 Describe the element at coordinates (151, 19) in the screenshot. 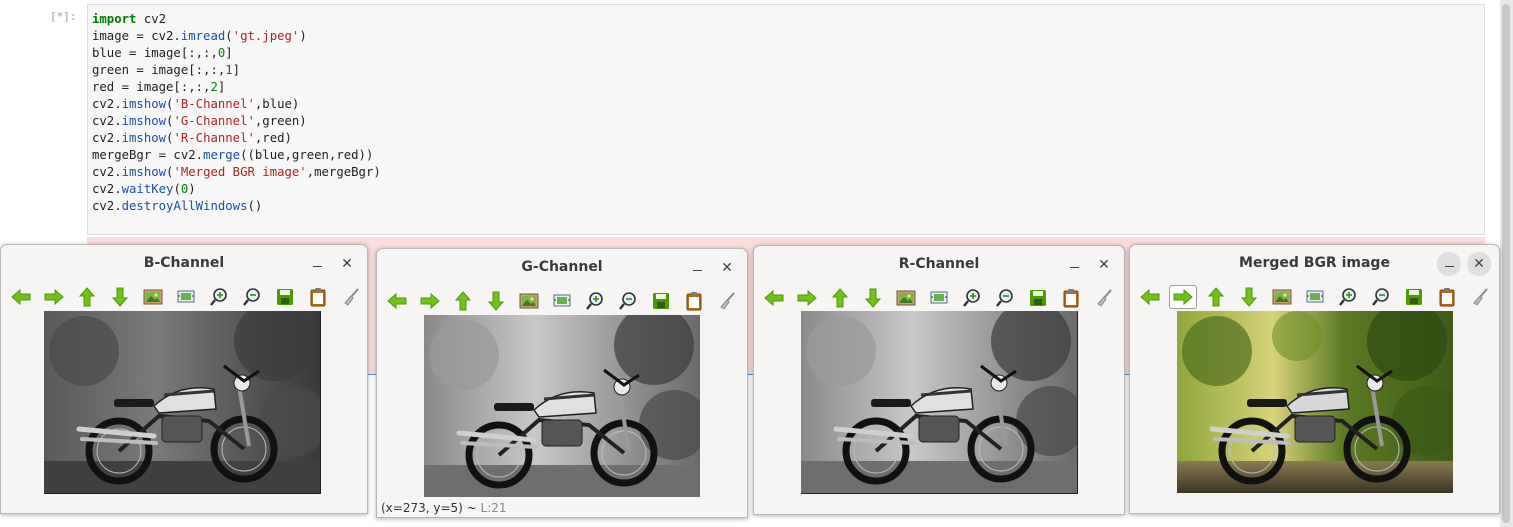

I see `code-token: cv2` at that location.